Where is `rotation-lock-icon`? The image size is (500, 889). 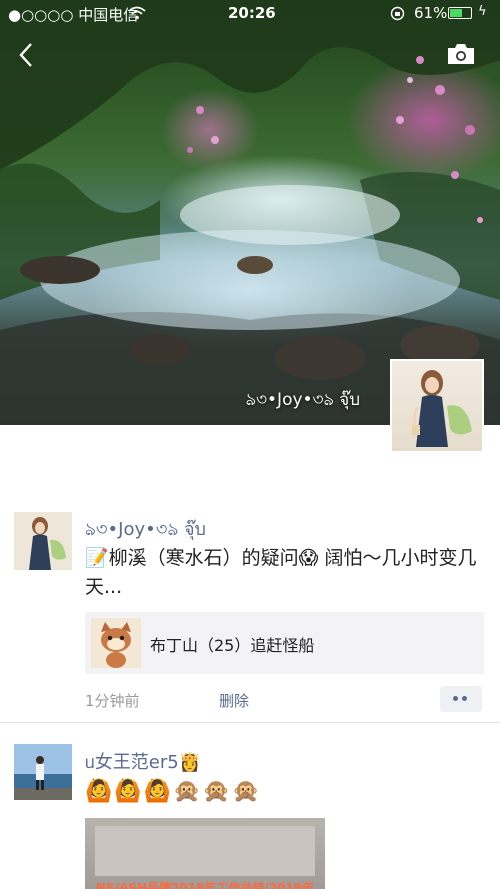
rotation-lock-icon is located at coordinates (397, 13).